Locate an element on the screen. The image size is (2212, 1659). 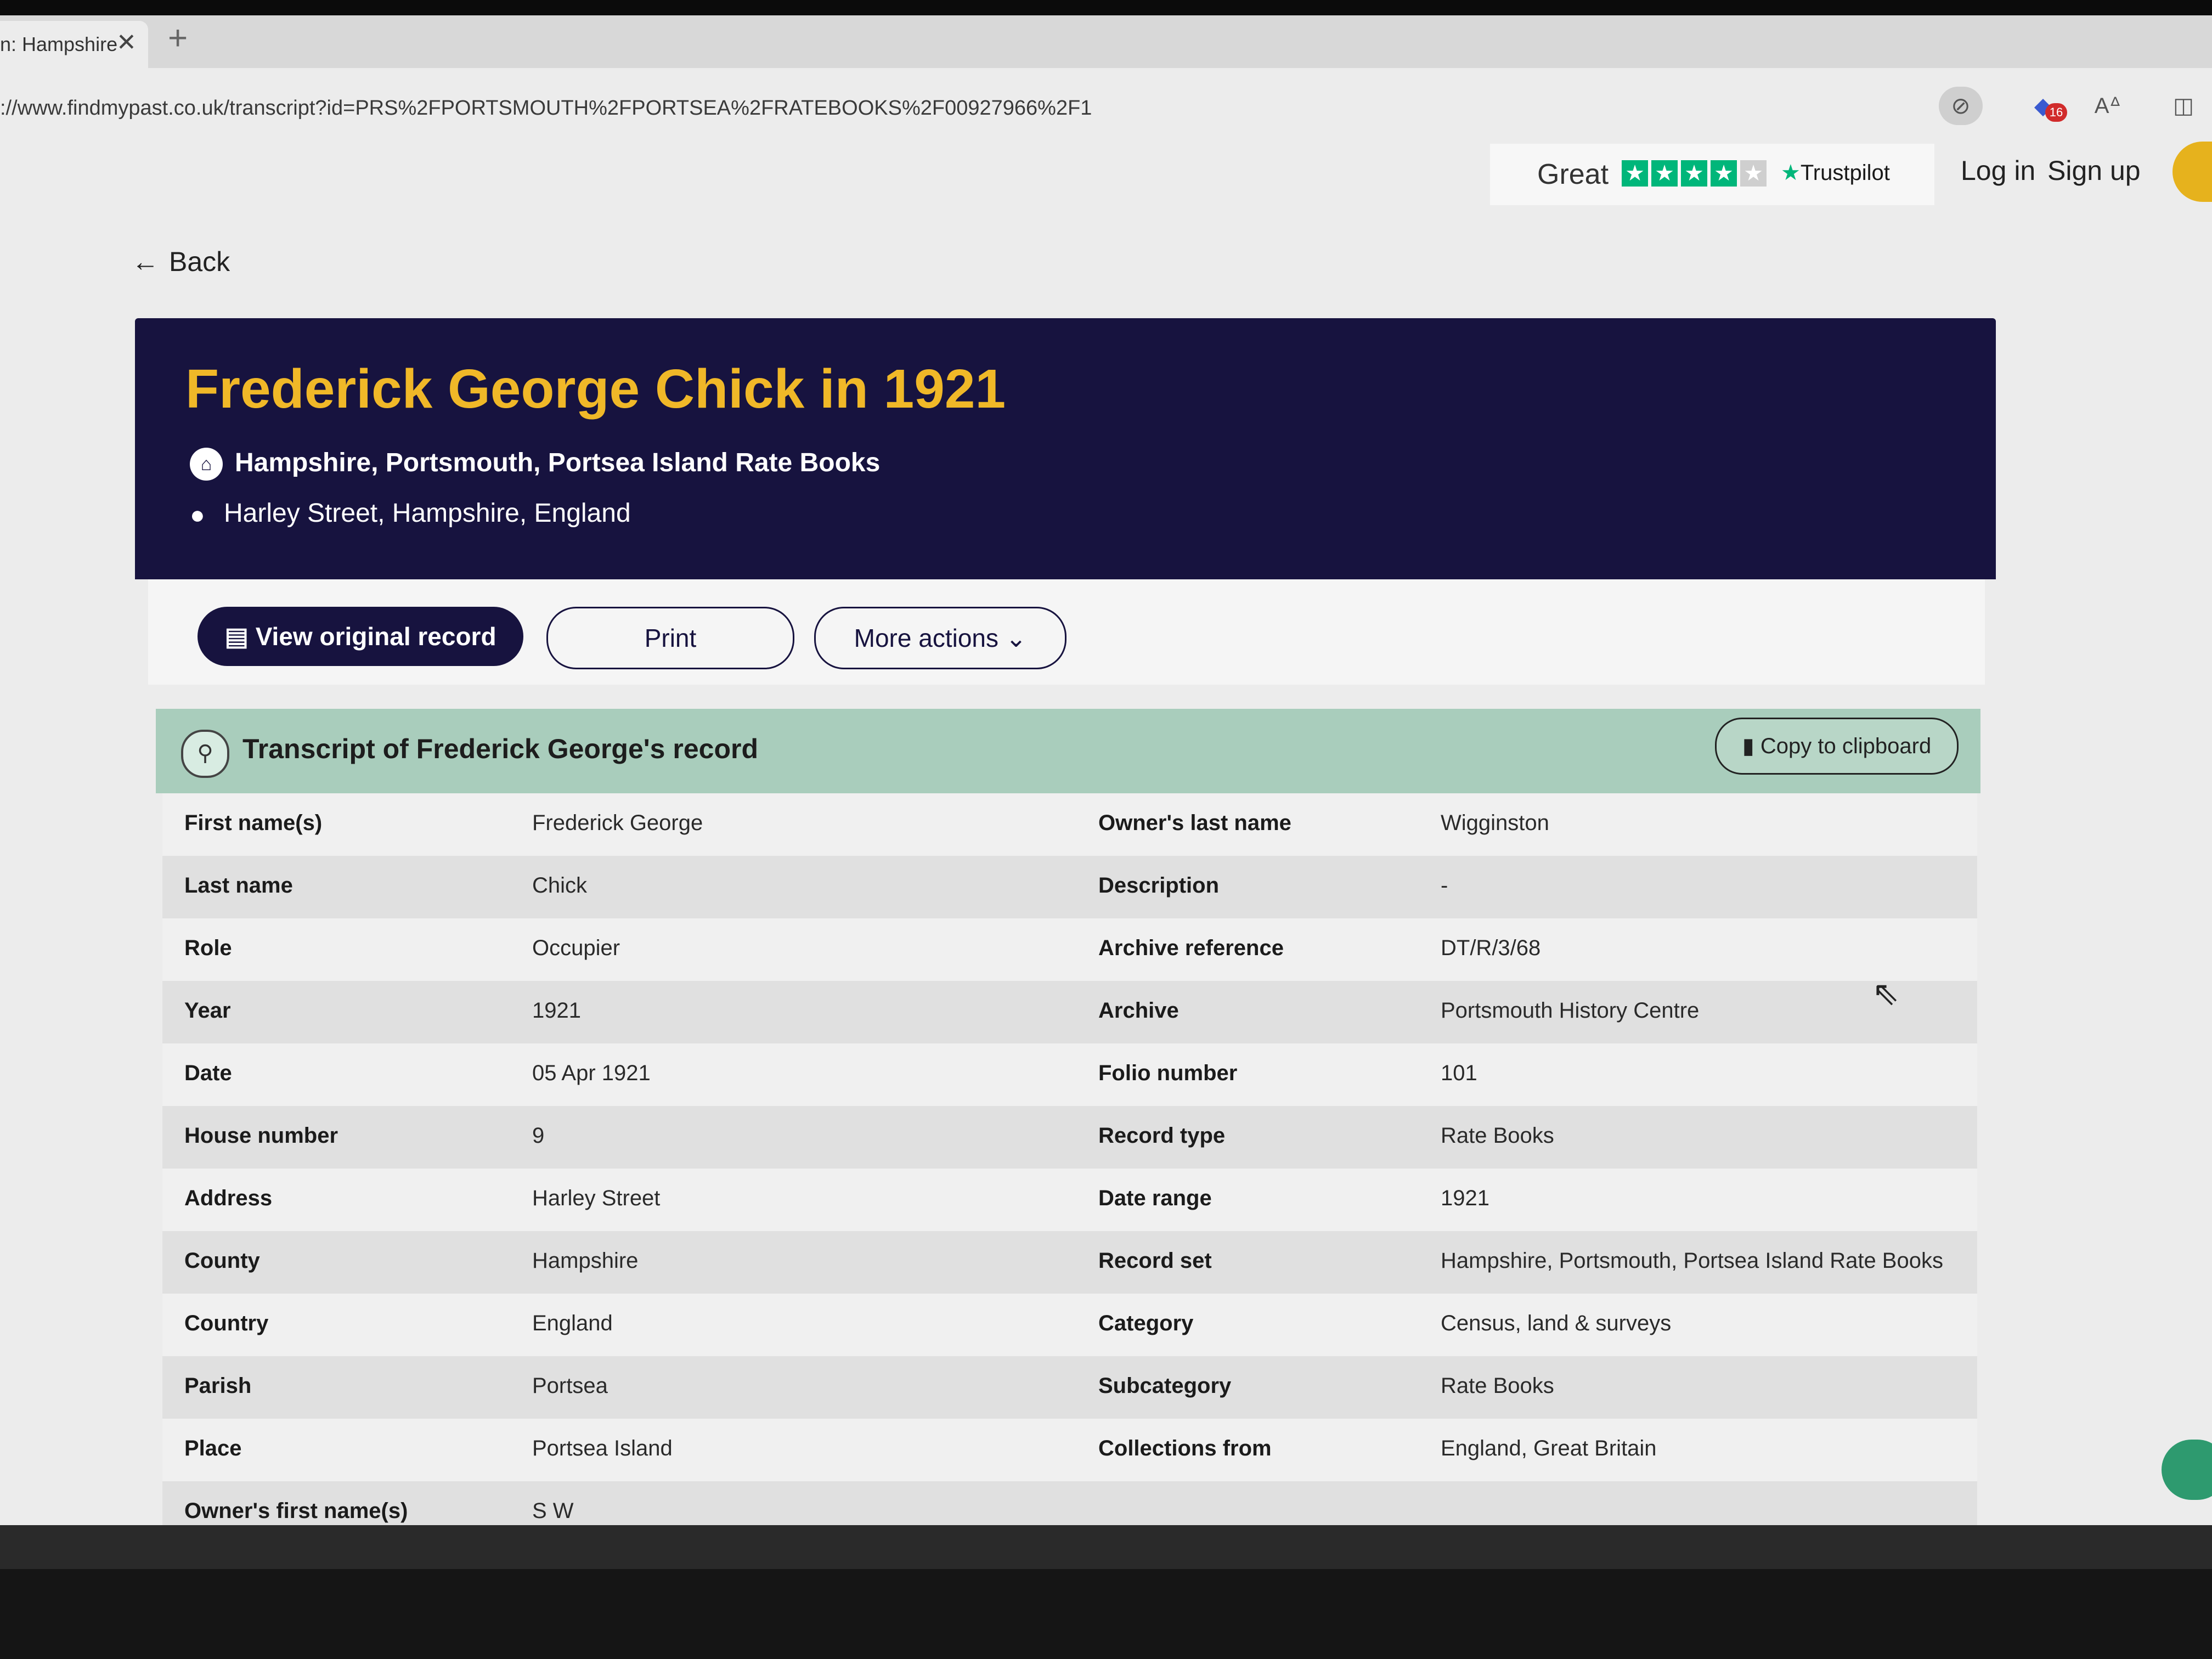
field-label: Description is located at coordinates (1159, 885).